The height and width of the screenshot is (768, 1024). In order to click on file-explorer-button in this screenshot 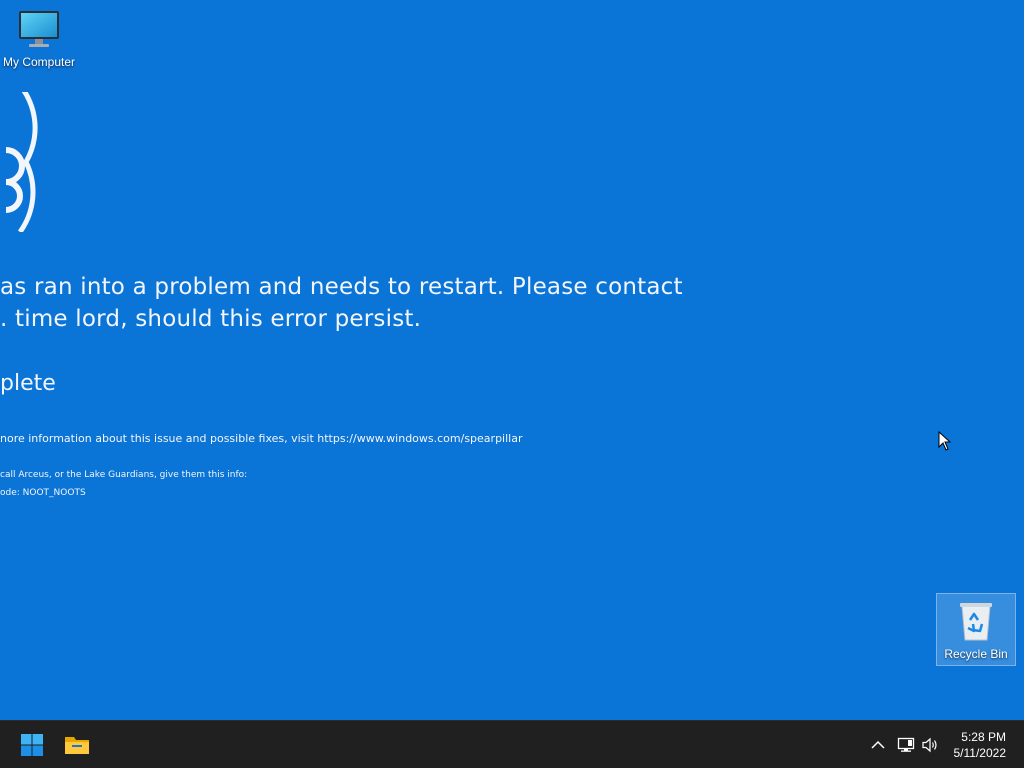, I will do `click(77, 745)`.